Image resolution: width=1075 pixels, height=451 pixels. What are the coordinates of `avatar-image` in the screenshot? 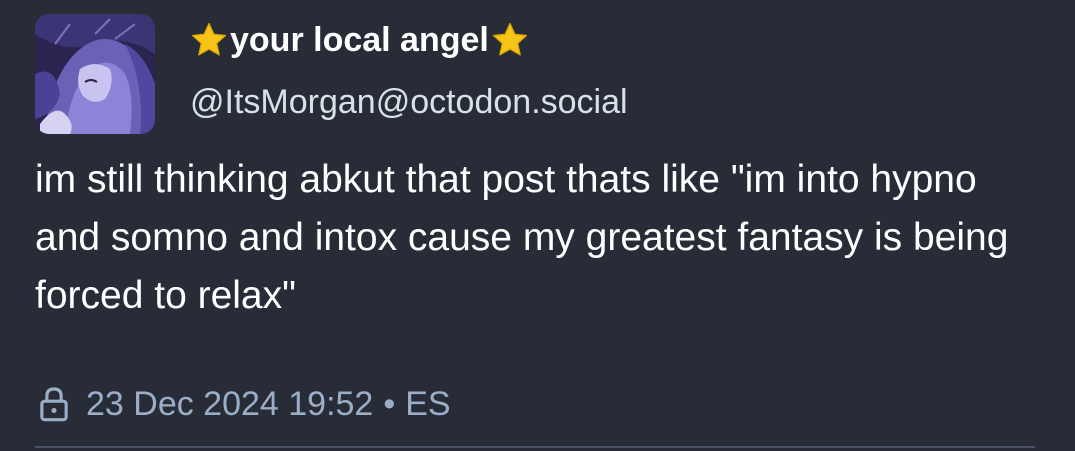 It's located at (95, 74).